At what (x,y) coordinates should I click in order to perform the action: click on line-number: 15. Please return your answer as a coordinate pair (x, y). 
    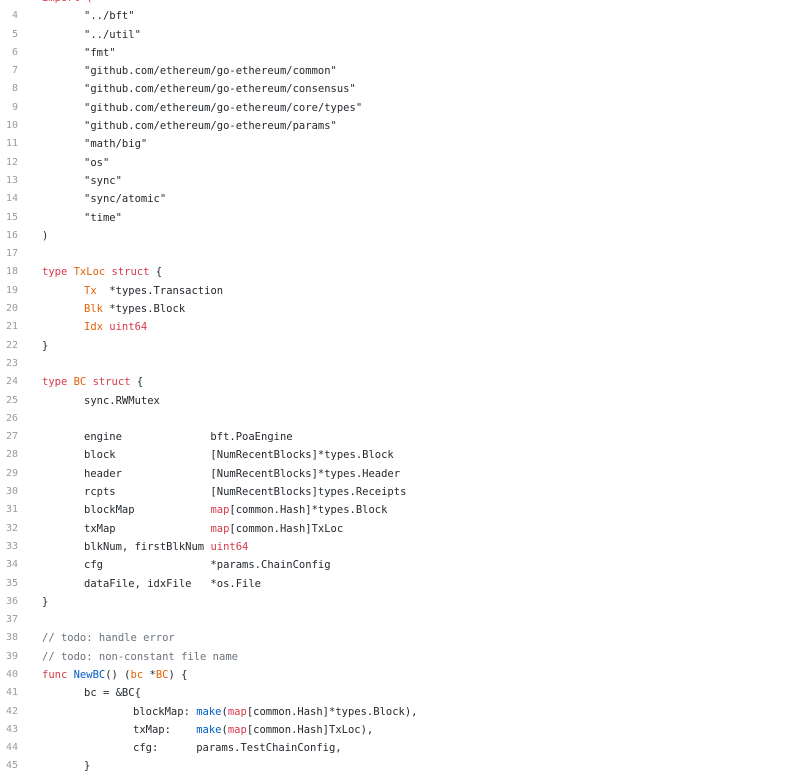
    Looking at the image, I should click on (11, 217).